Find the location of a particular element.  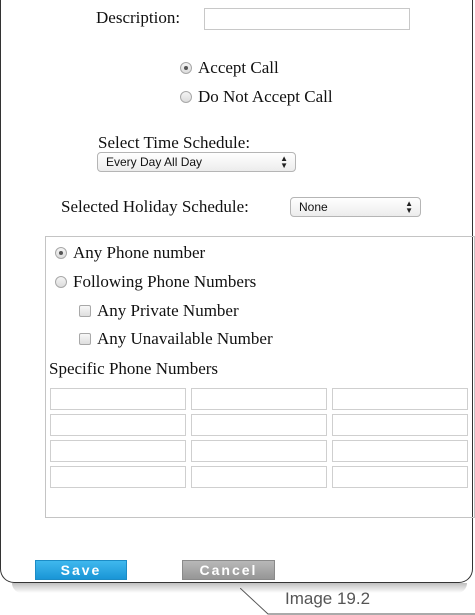

specific-phone-numbers-grid is located at coordinates (260, 440).